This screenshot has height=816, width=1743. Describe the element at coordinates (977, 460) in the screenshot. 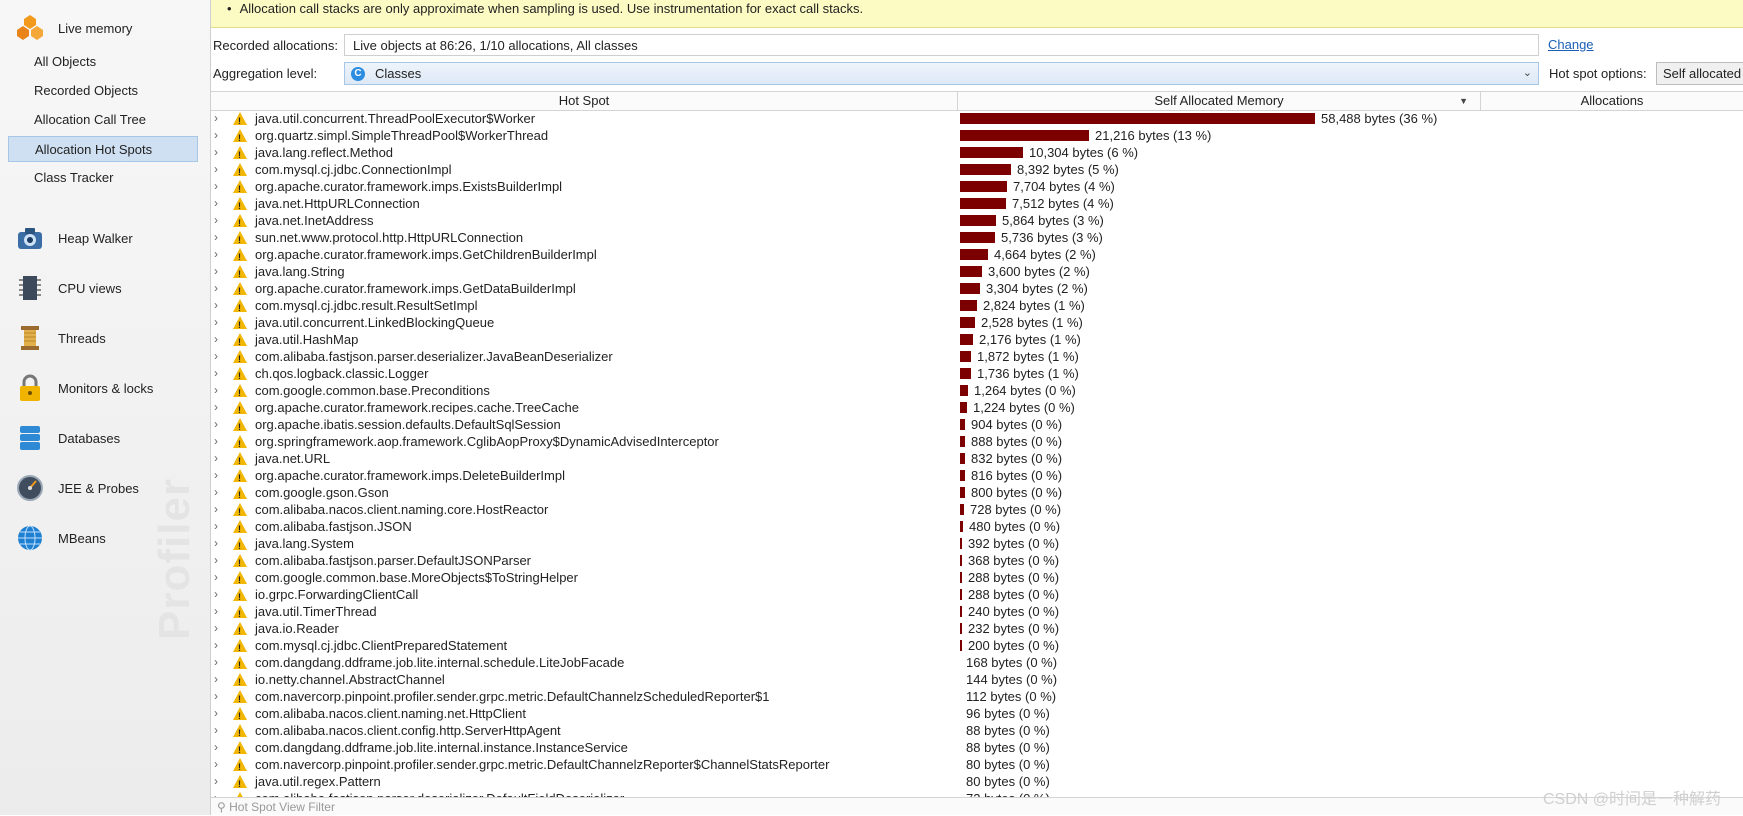

I see `table-row: › java.net.URL 832 bytes (0 %)` at that location.